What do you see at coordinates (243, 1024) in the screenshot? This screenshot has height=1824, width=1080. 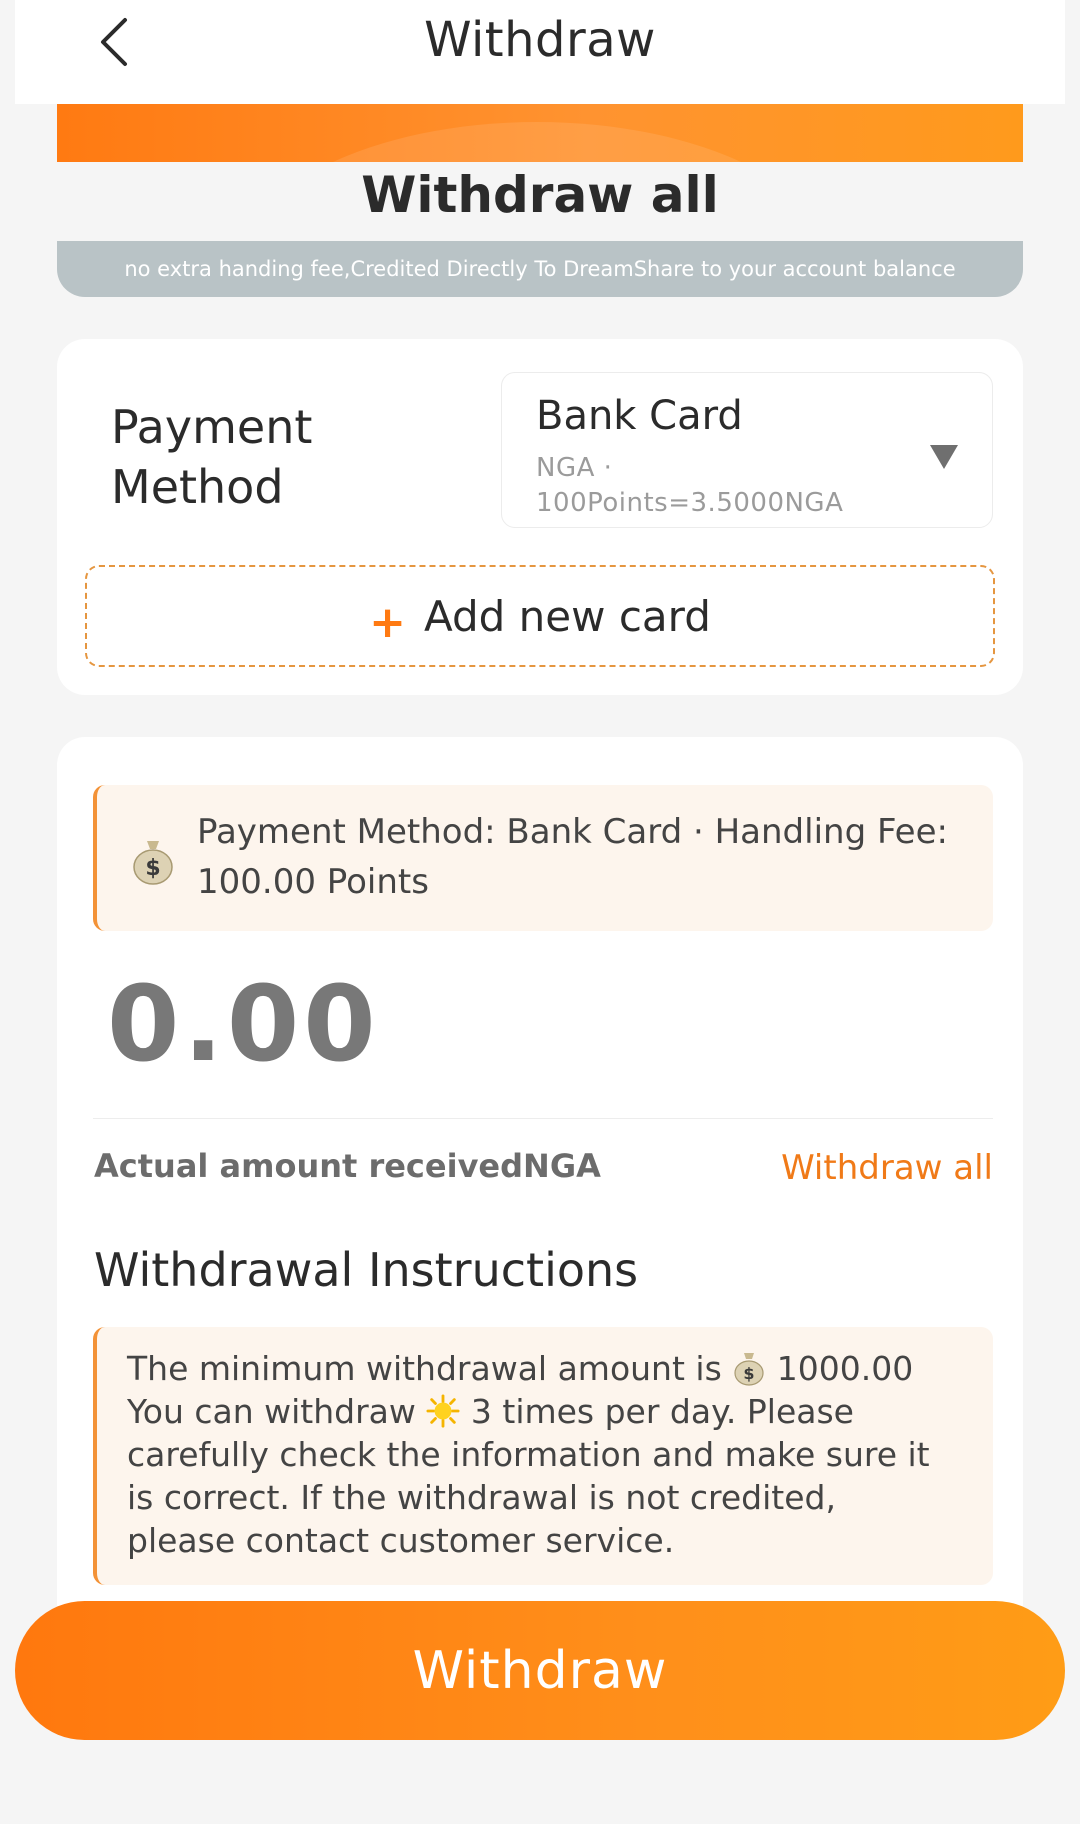 I see `withdraw-amount-input: 0.00` at bounding box center [243, 1024].